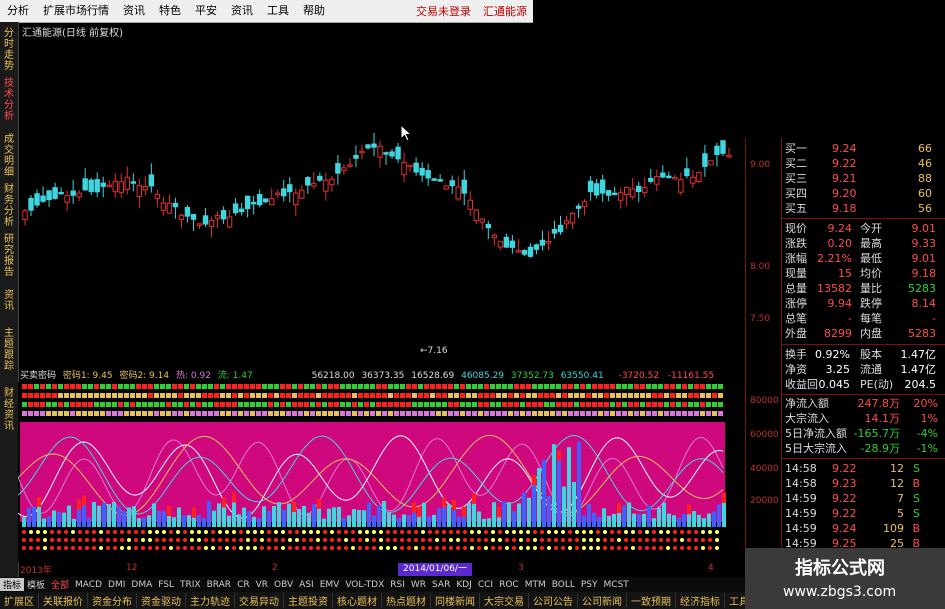 This screenshot has width=945, height=609. I want to click on menu-help: 帮助, so click(314, 11).